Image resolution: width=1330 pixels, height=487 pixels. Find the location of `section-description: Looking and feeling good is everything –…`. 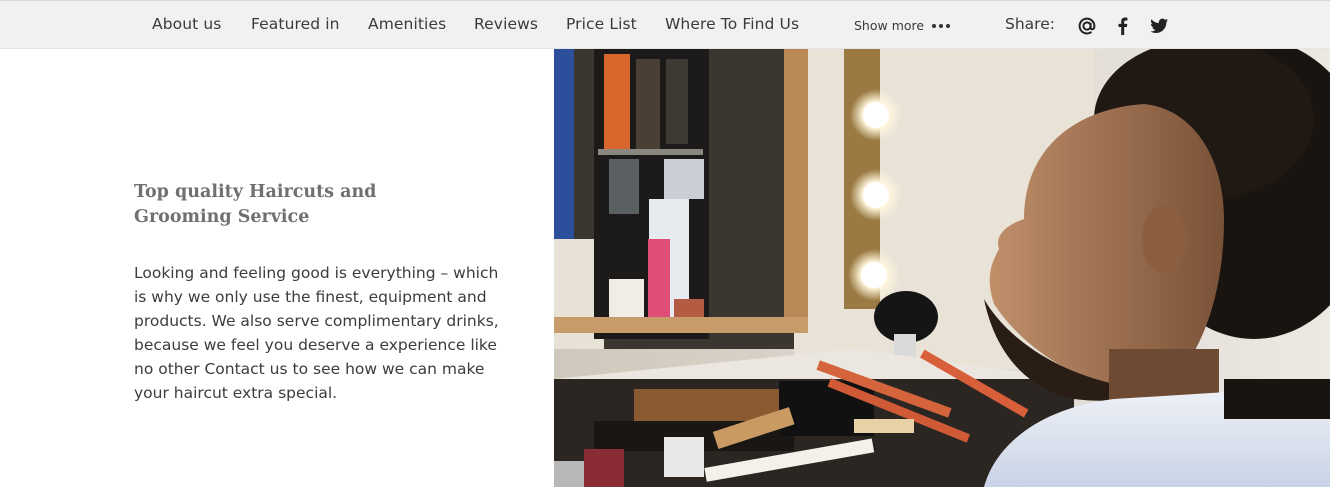

section-description: Looking and feeling good is everything –… is located at coordinates (316, 333).